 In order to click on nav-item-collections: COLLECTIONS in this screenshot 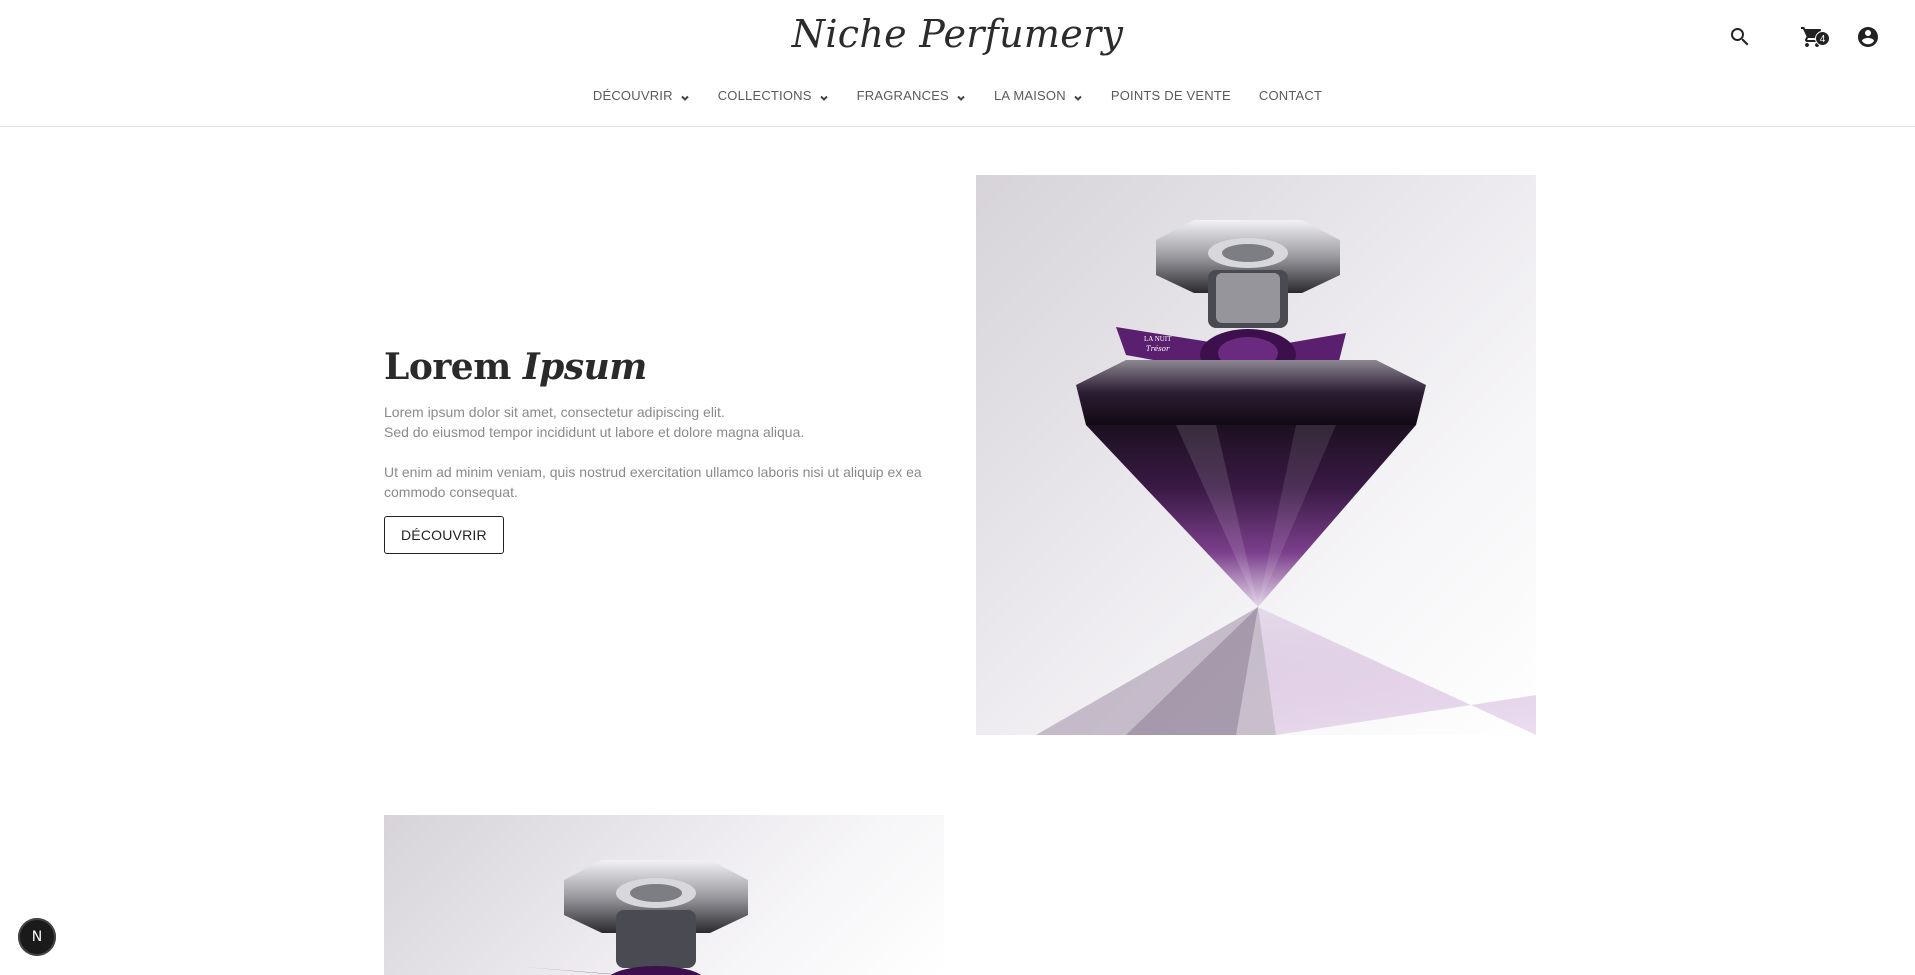, I will do `click(773, 95)`.